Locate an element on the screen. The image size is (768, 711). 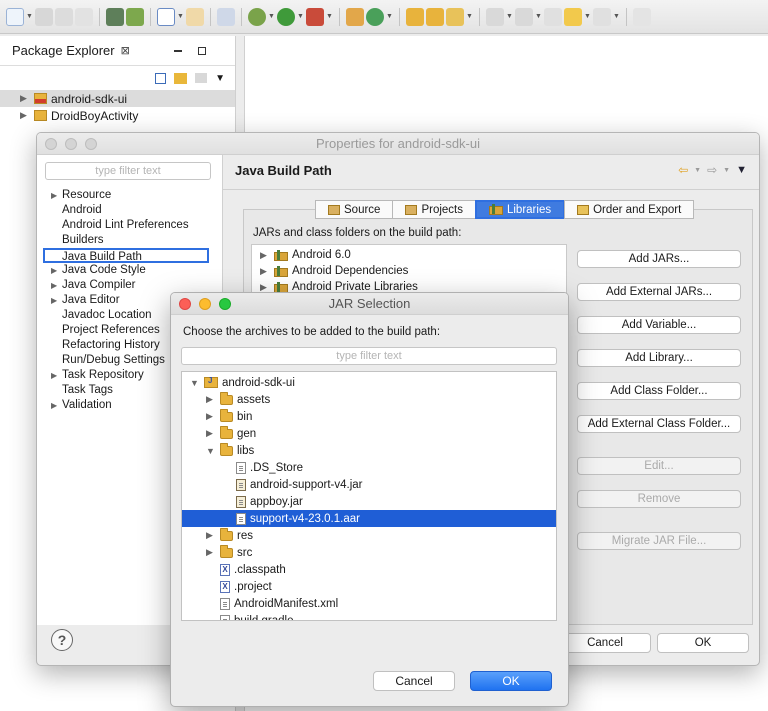
nav-item-resource: ▶ Resource is located at coordinates (136, 195).